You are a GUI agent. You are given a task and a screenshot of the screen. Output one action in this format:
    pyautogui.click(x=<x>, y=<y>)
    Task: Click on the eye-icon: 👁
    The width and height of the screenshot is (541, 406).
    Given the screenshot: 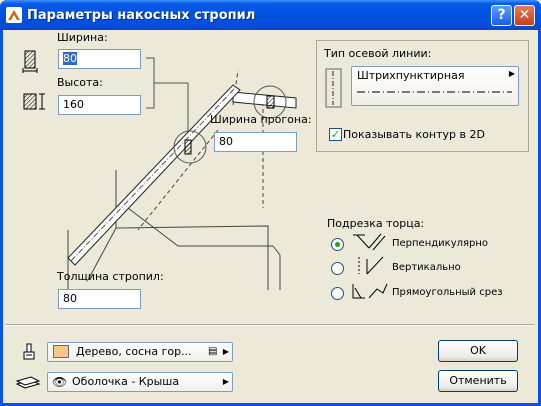 What is the action you would take?
    pyautogui.click(x=60, y=382)
    